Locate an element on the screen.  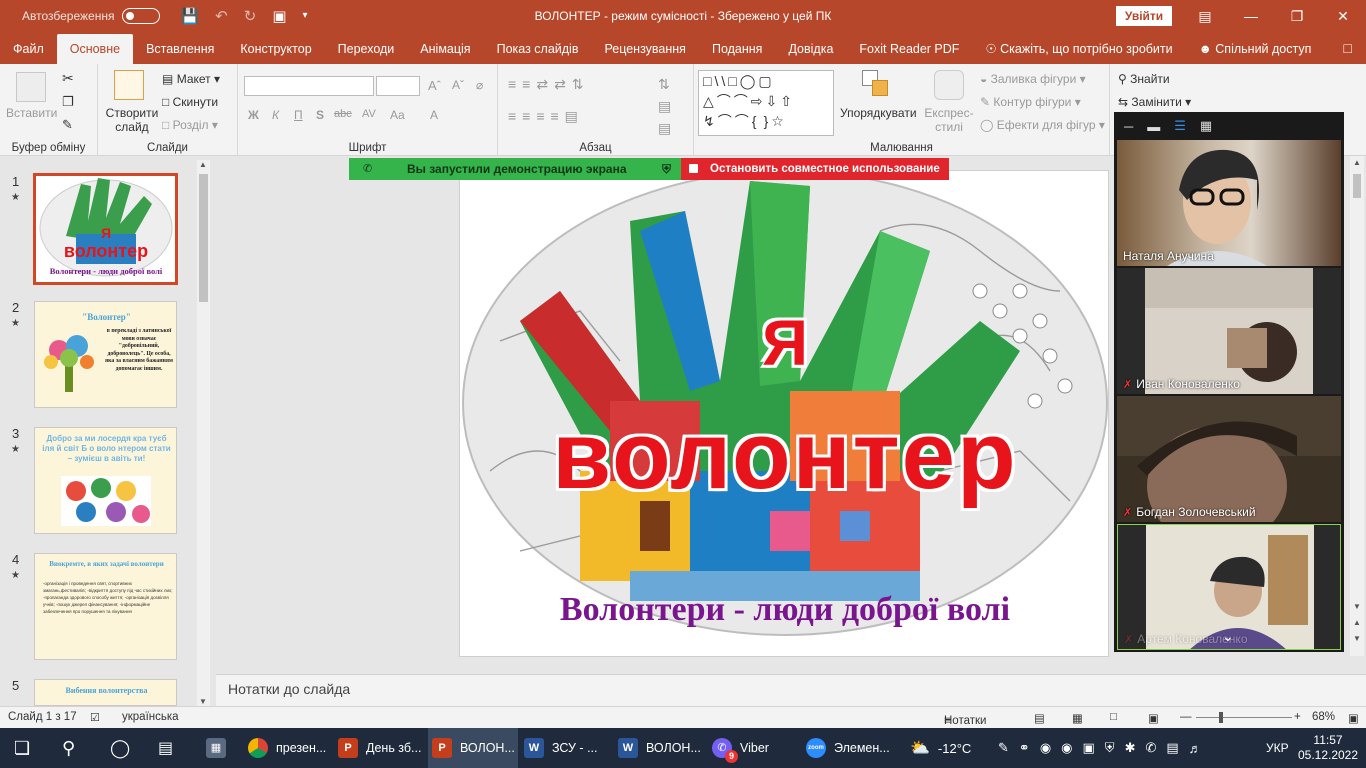
text-direction-icon: ⇅ is located at coordinates (664, 84).